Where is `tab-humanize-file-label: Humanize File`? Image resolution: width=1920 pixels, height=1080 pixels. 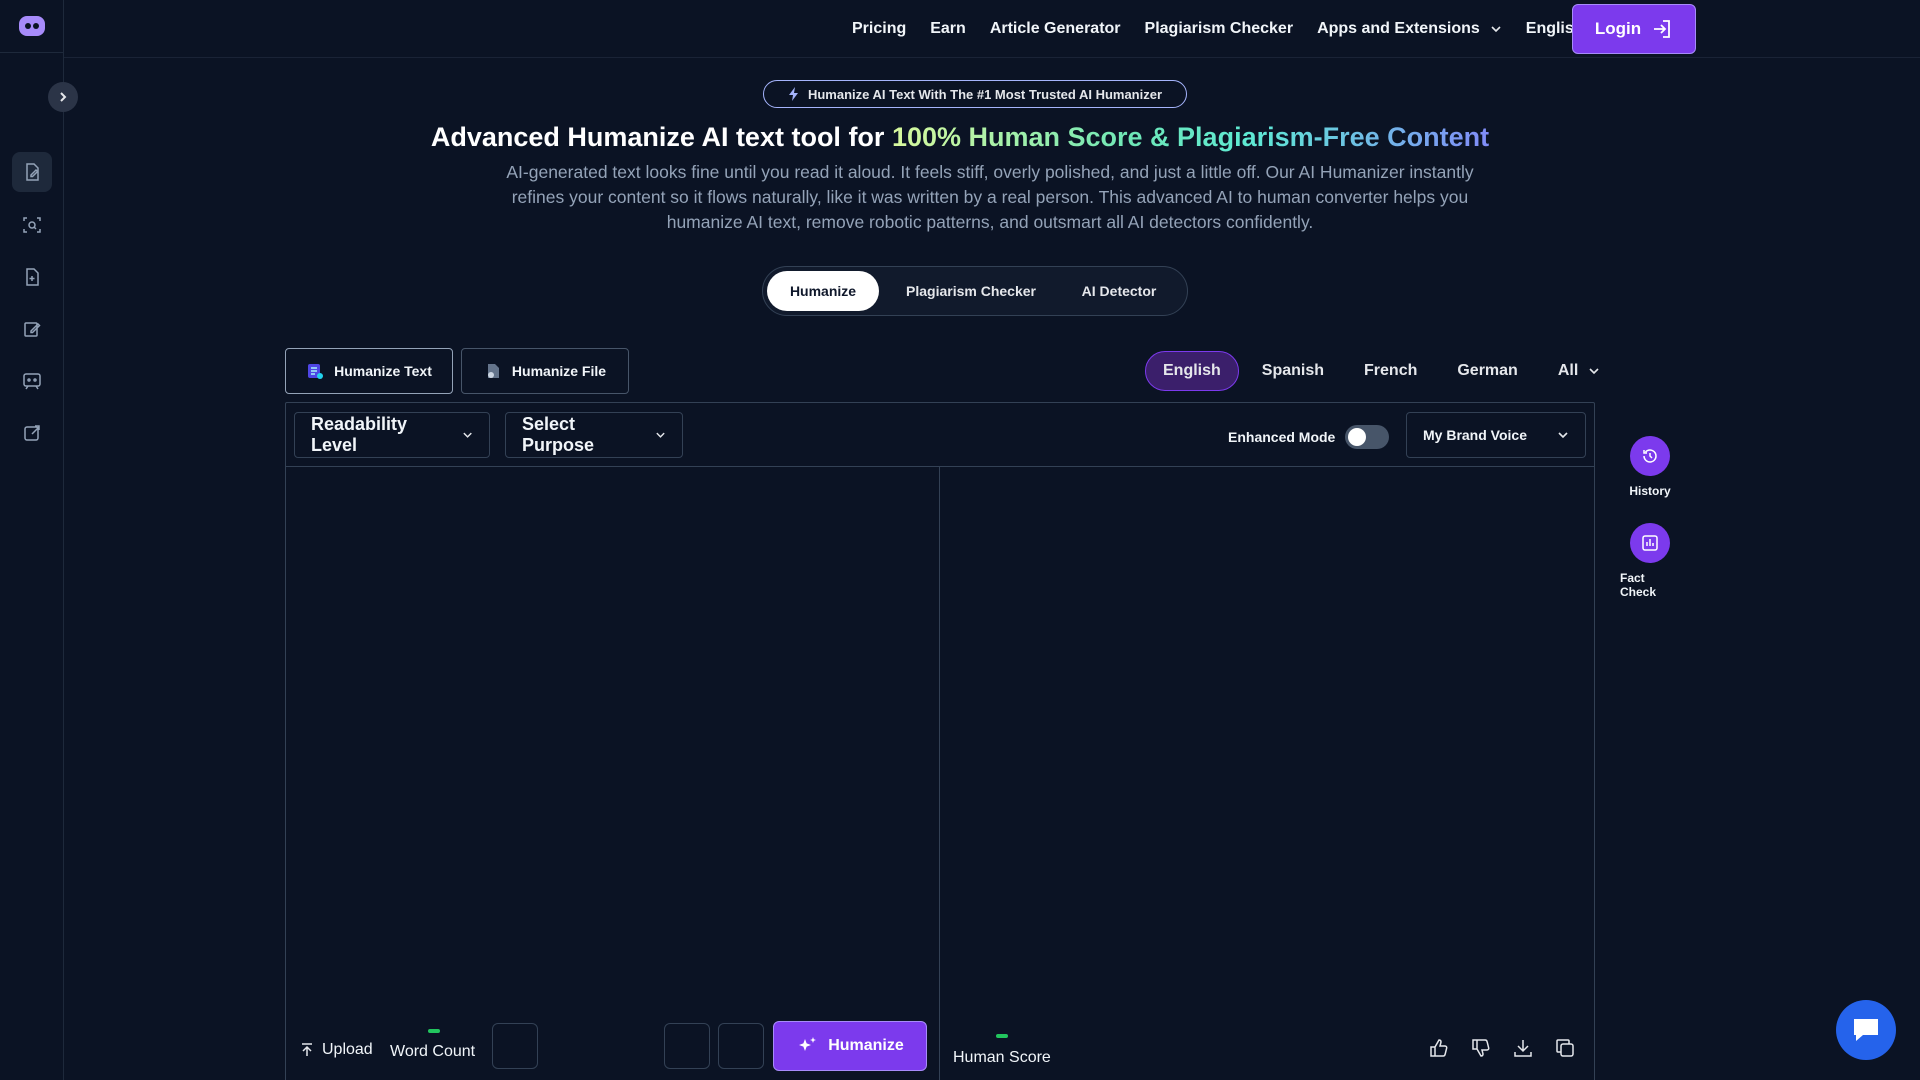
tab-humanize-file-label: Humanize File is located at coordinates (559, 371).